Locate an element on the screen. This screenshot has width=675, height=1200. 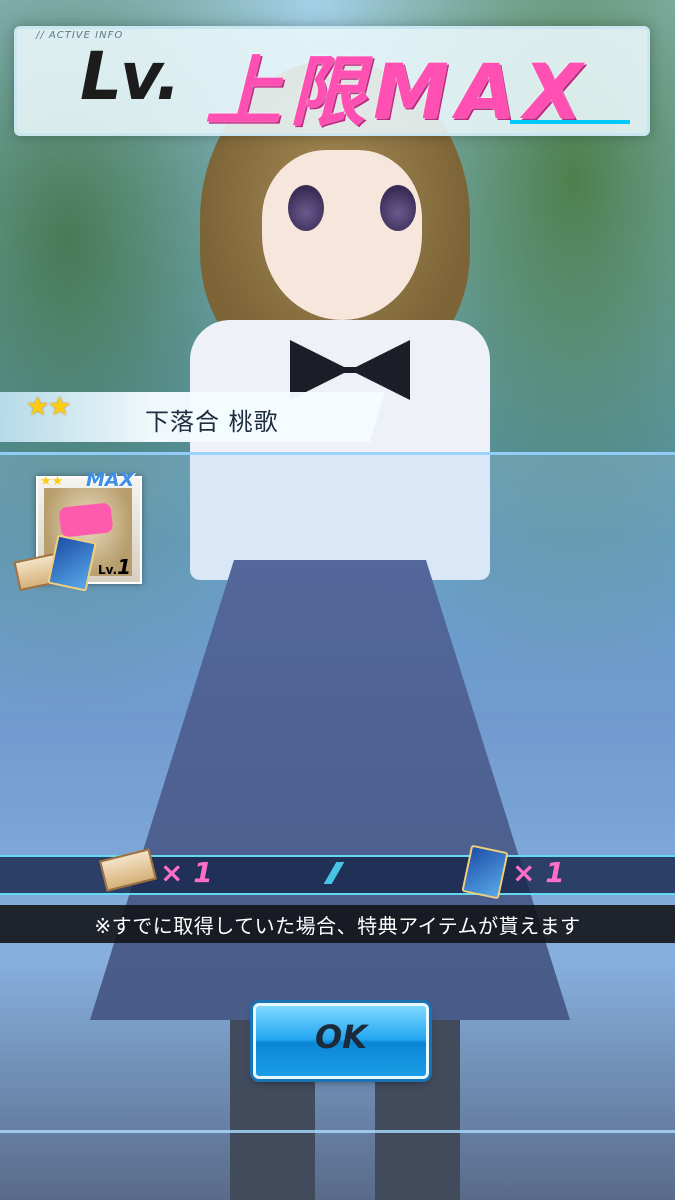
card-level: Lv.1 is located at coordinates (114, 567).